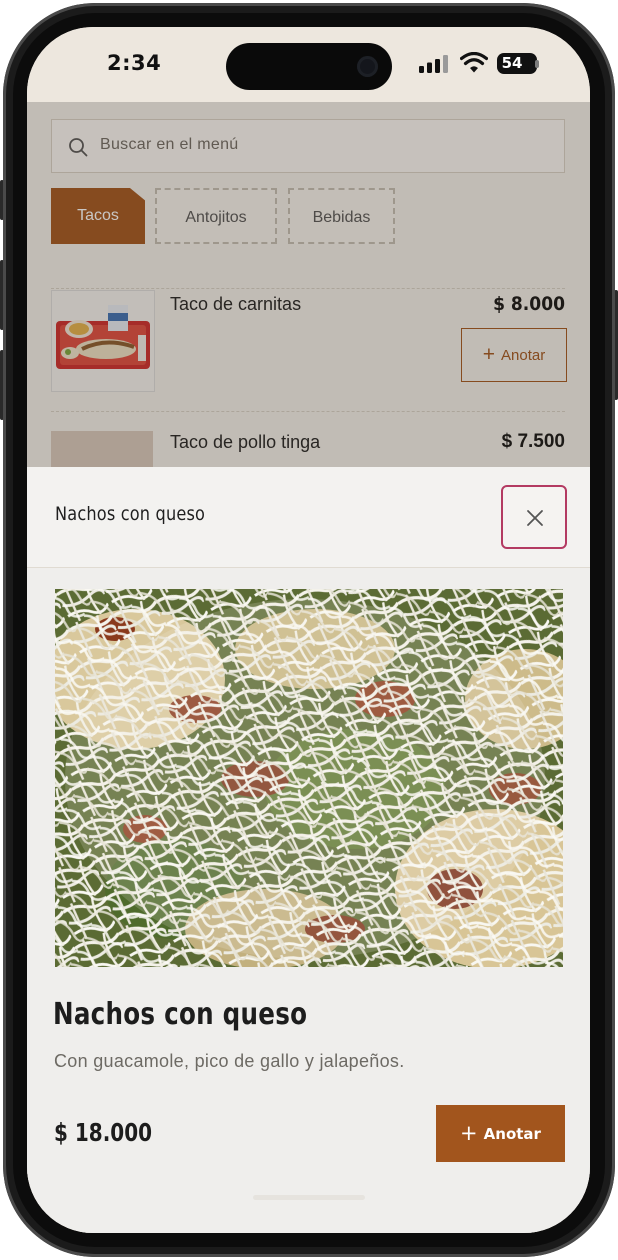 Image resolution: width=618 pixels, height=1260 pixels. I want to click on battery-percent: 54, so click(512, 63).